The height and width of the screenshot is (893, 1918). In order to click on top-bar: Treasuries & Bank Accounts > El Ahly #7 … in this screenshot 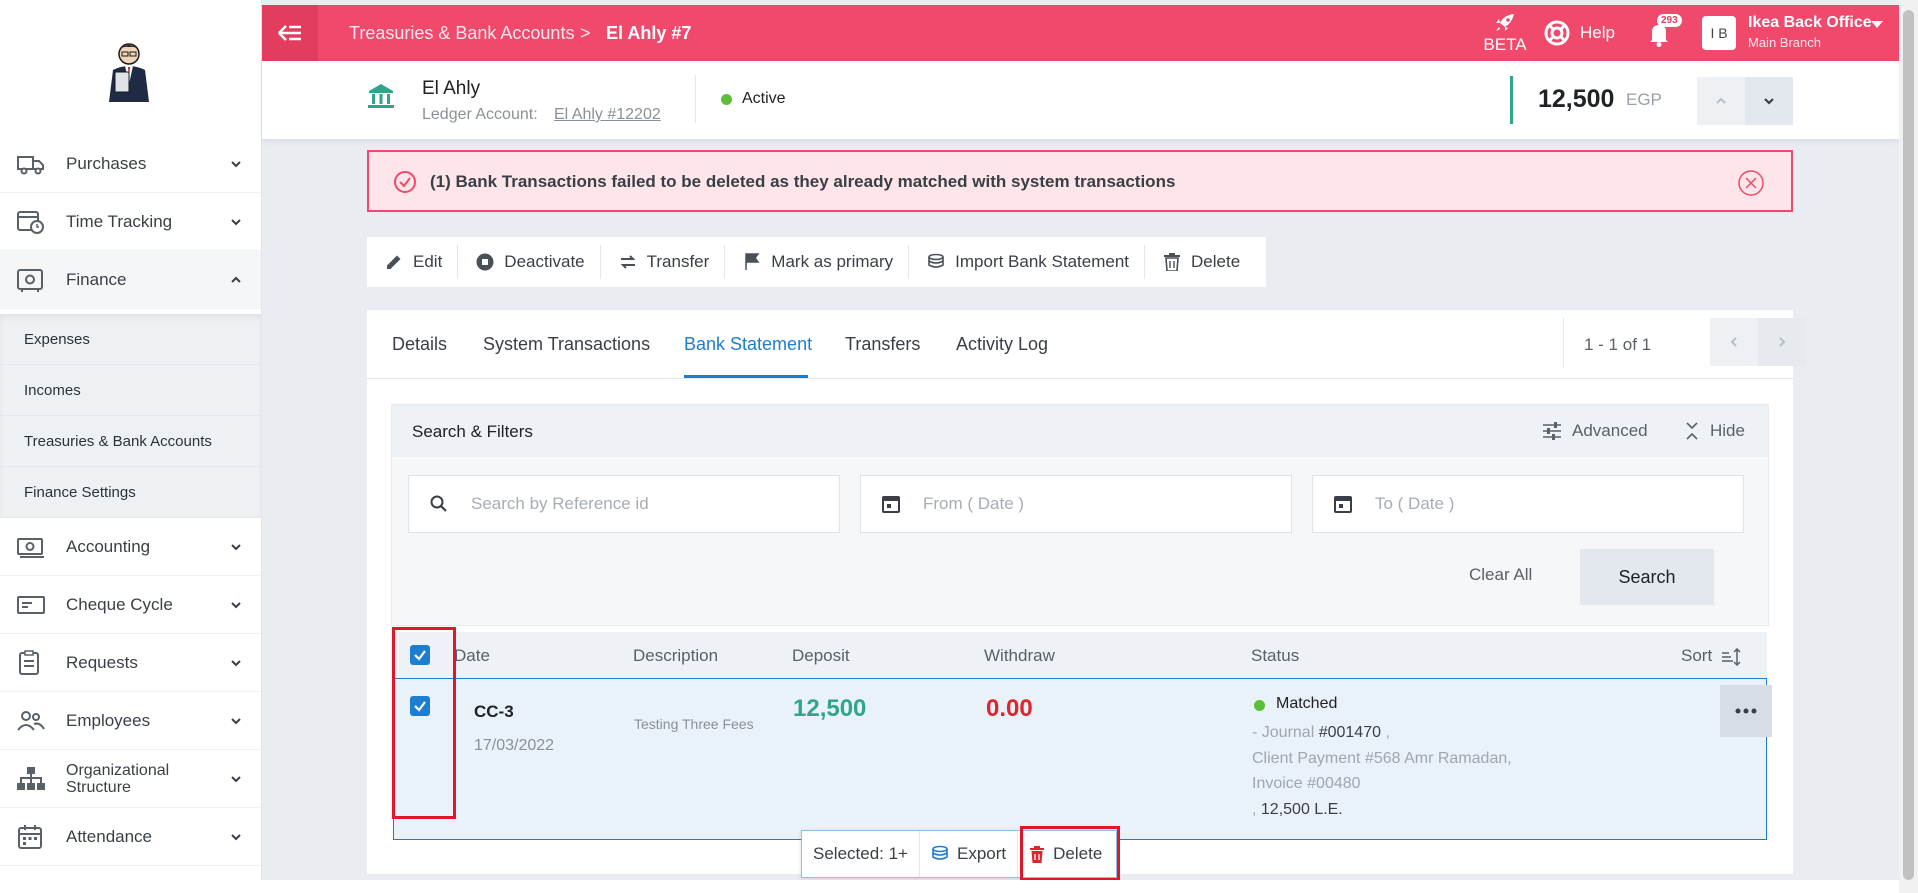, I will do `click(1080, 33)`.